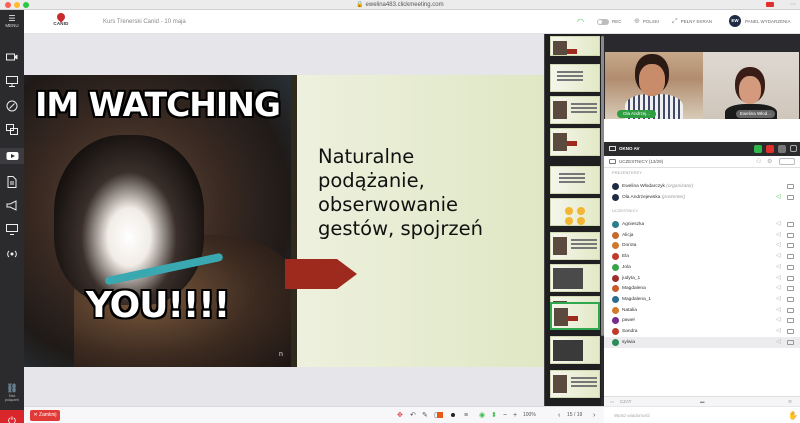  I want to click on youtube-icon, so click(12, 156).